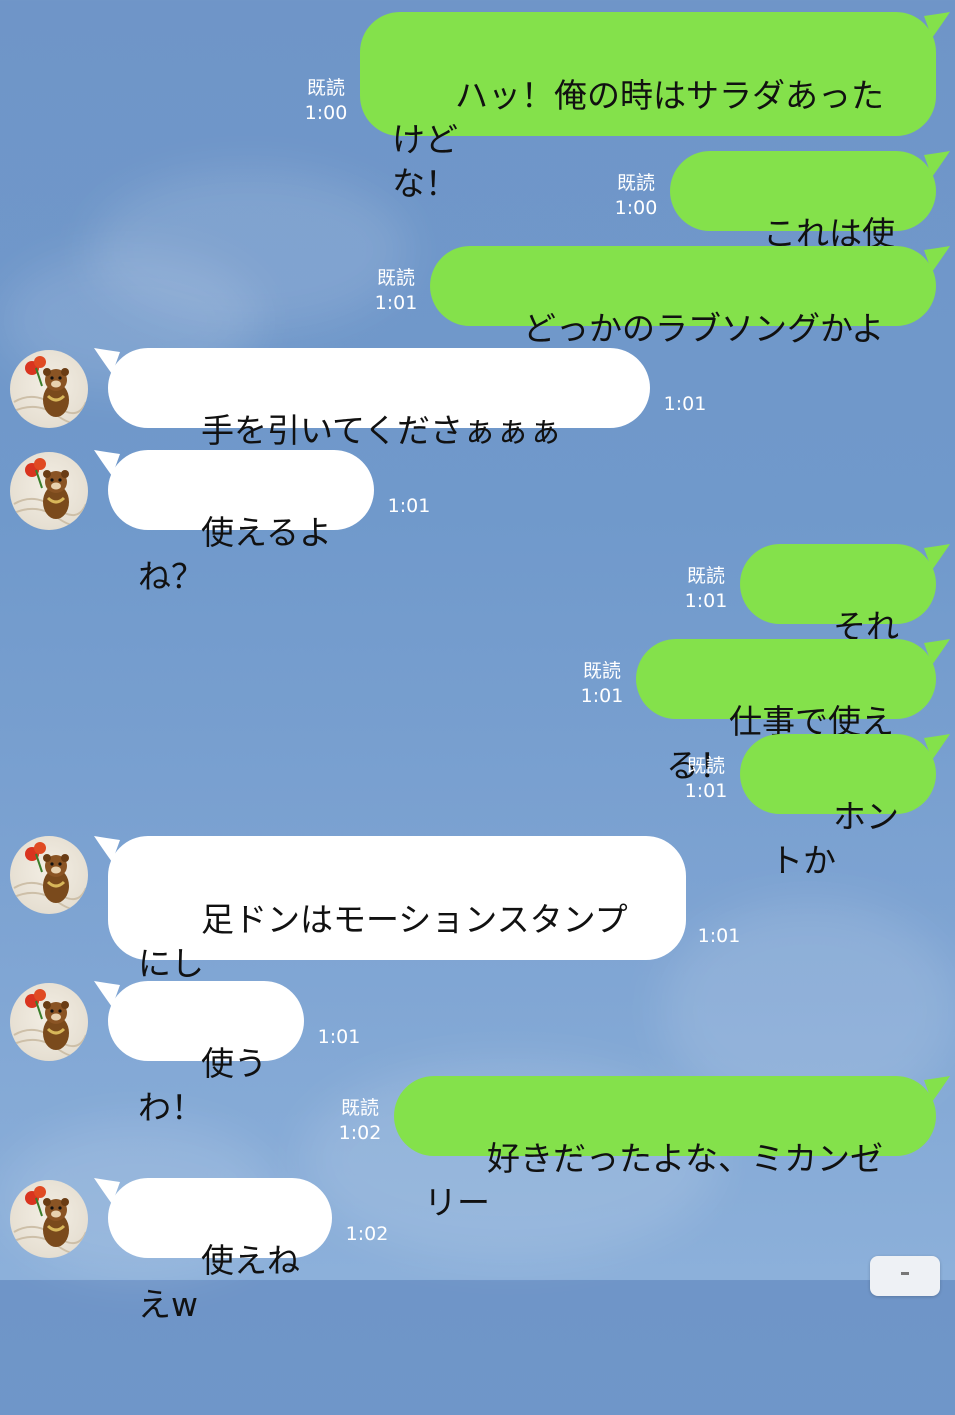  I want to click on scroll-down-button, so click(905, 1276).